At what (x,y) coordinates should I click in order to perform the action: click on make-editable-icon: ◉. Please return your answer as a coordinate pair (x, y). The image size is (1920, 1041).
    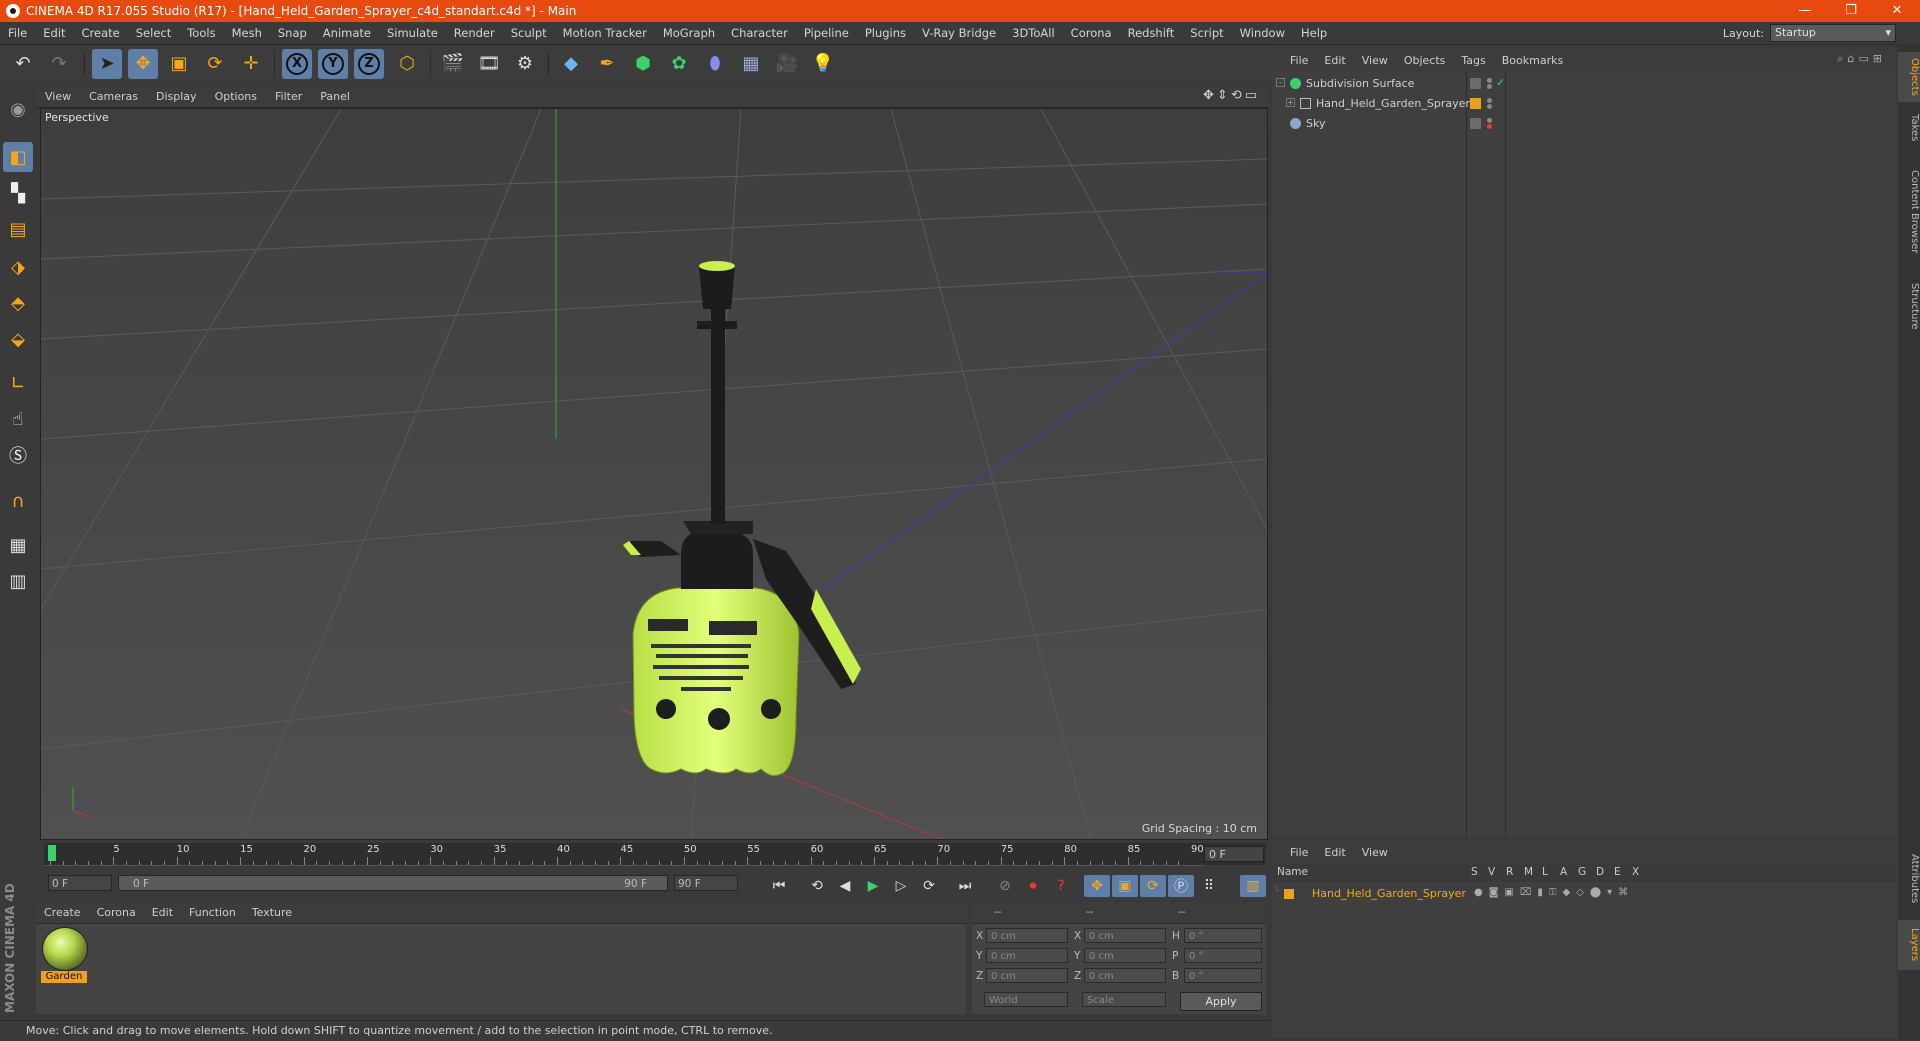
    Looking at the image, I should click on (18, 109).